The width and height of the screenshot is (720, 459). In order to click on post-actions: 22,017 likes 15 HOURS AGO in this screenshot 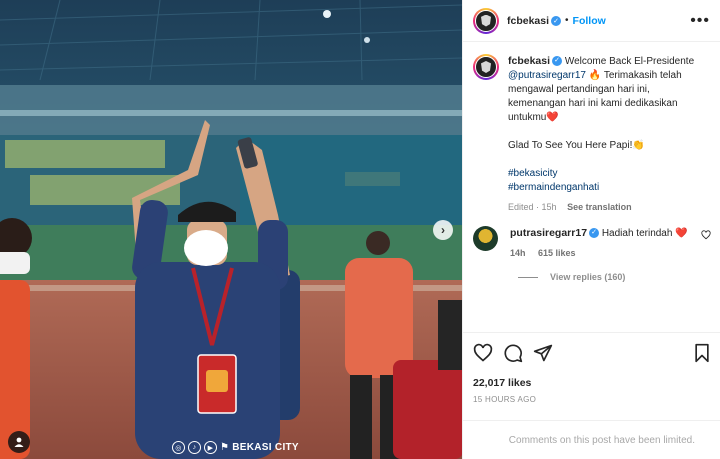, I will do `click(591, 368)`.